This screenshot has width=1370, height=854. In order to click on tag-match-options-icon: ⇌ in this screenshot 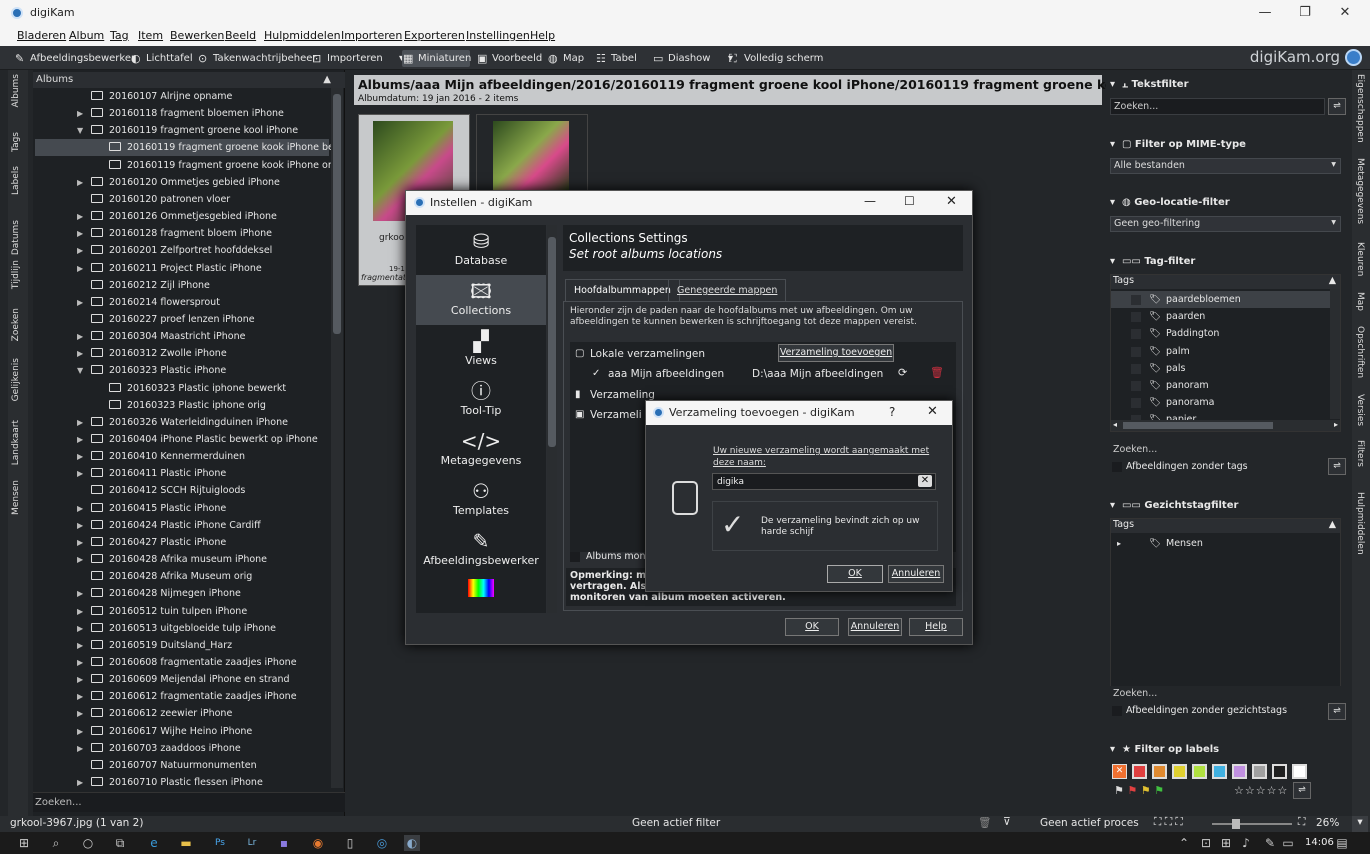, I will do `click(1337, 466)`.